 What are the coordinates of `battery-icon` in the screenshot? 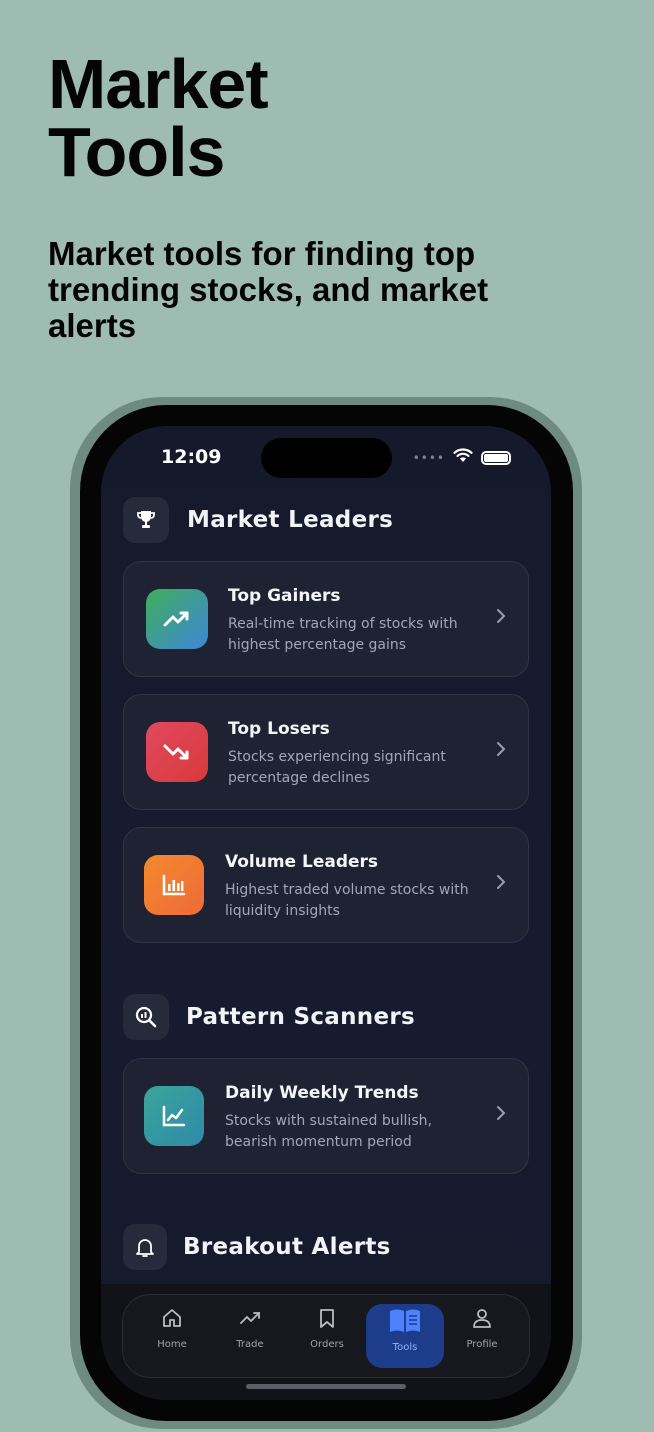 It's located at (496, 457).